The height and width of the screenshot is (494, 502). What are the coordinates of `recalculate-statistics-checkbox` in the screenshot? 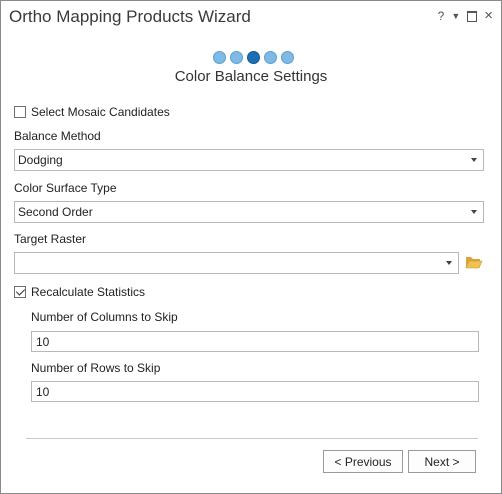 It's located at (20, 292).